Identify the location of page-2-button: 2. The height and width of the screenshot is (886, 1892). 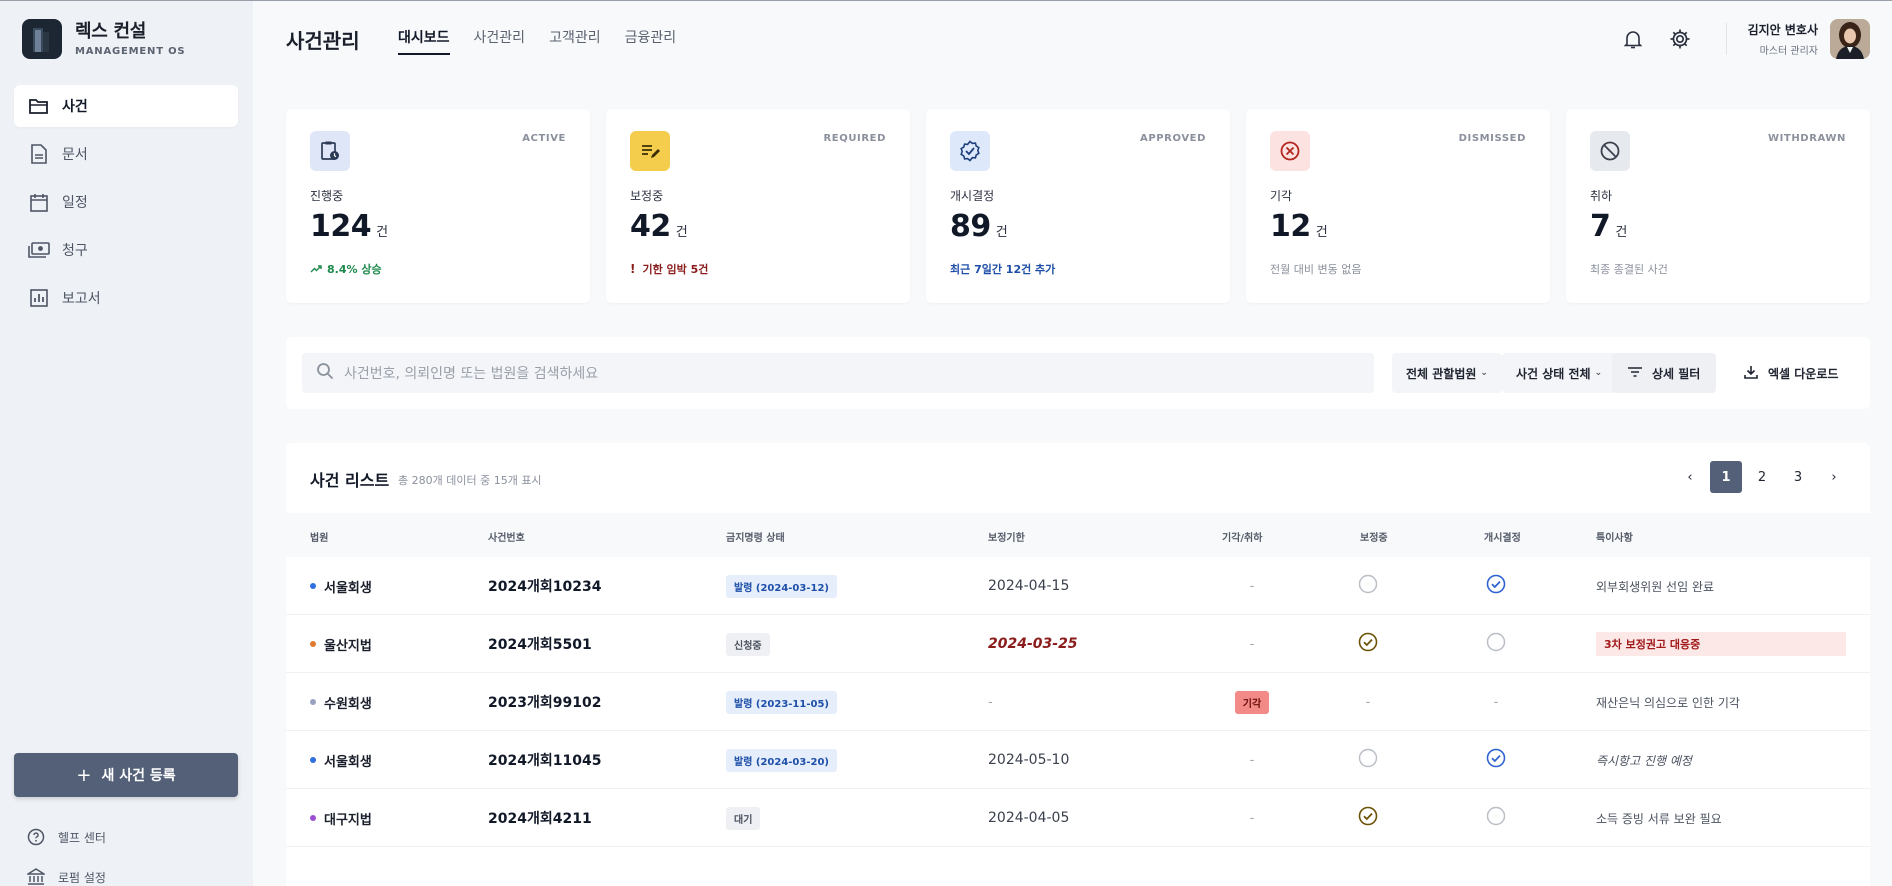
(1762, 477).